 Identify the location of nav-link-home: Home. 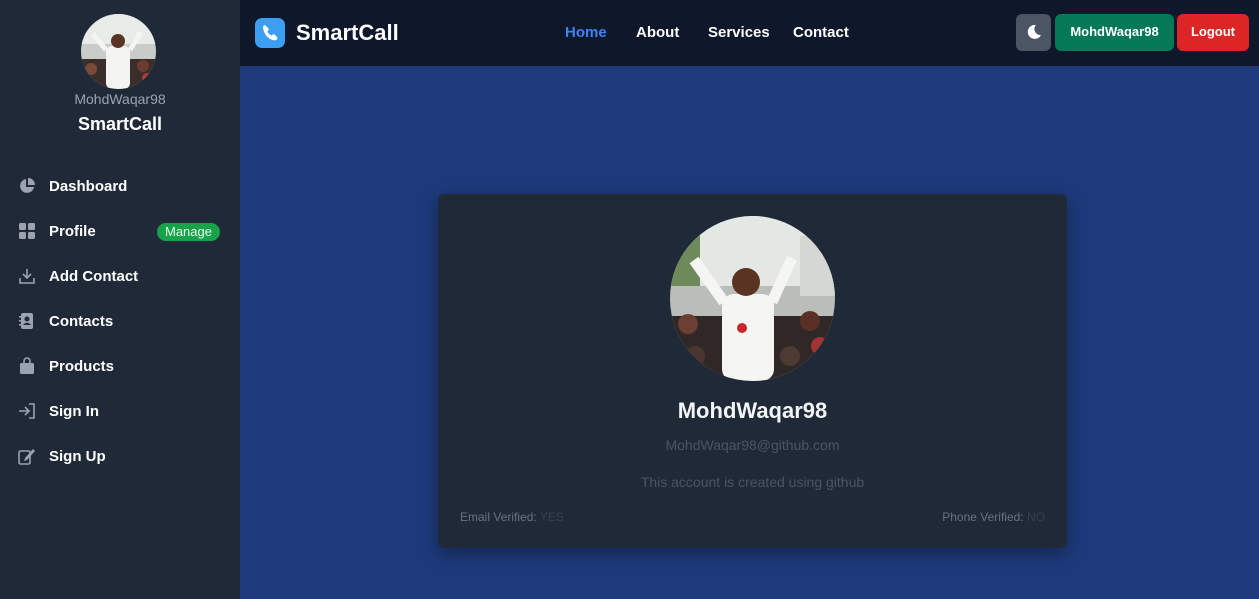
(586, 32).